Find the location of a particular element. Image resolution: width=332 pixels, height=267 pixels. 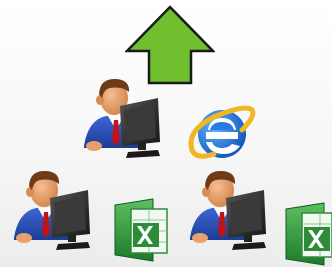

internet-explorer-icon is located at coordinates (222, 133).